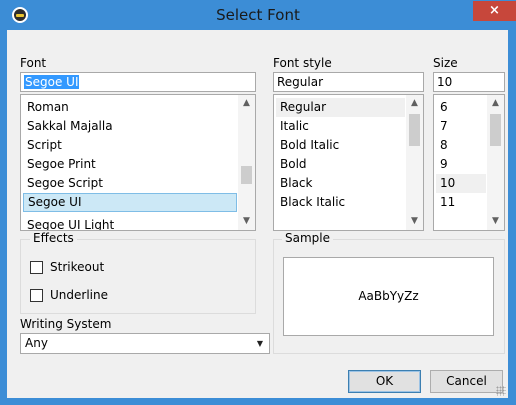 The image size is (516, 405). Describe the element at coordinates (66, 324) in the screenshot. I see `writing-system-label: Writing System` at that location.